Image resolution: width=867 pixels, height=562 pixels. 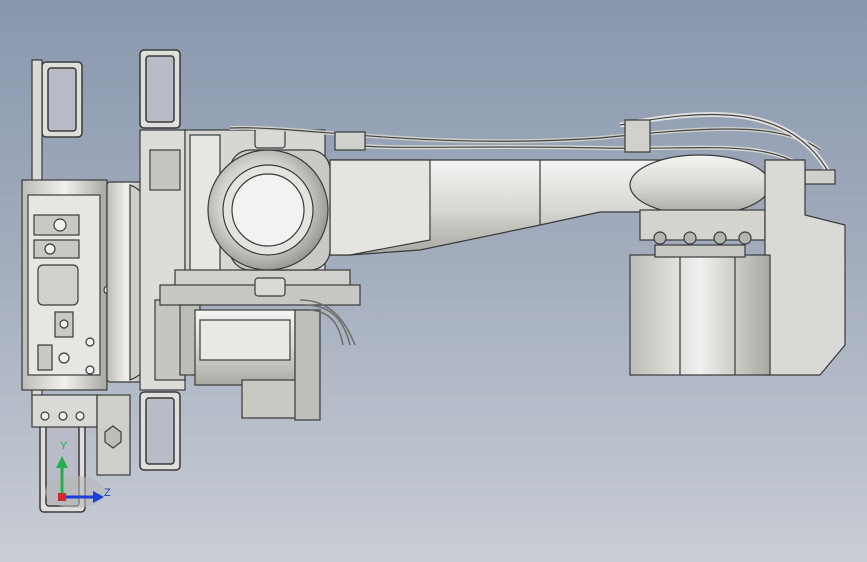 What do you see at coordinates (146, 260) in the screenshot?
I see `turntable` at bounding box center [146, 260].